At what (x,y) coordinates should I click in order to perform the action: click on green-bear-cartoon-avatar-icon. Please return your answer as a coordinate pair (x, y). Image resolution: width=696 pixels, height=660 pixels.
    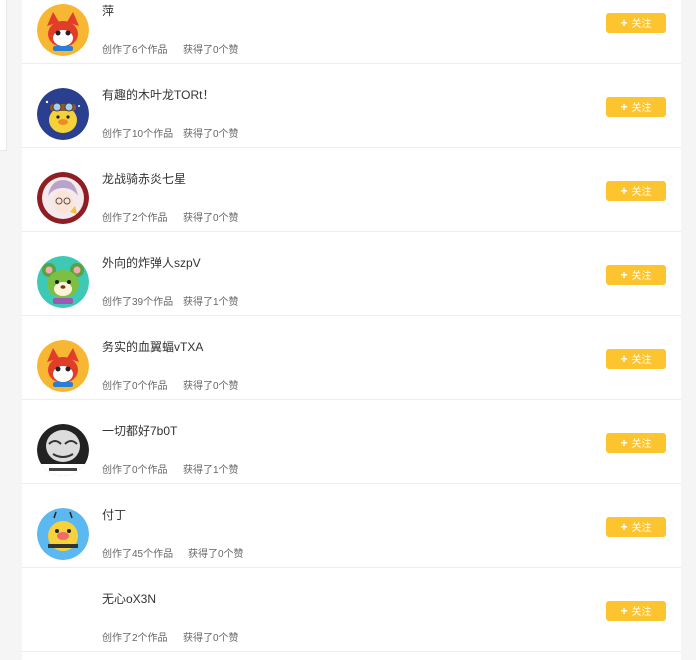
    Looking at the image, I should click on (63, 282).